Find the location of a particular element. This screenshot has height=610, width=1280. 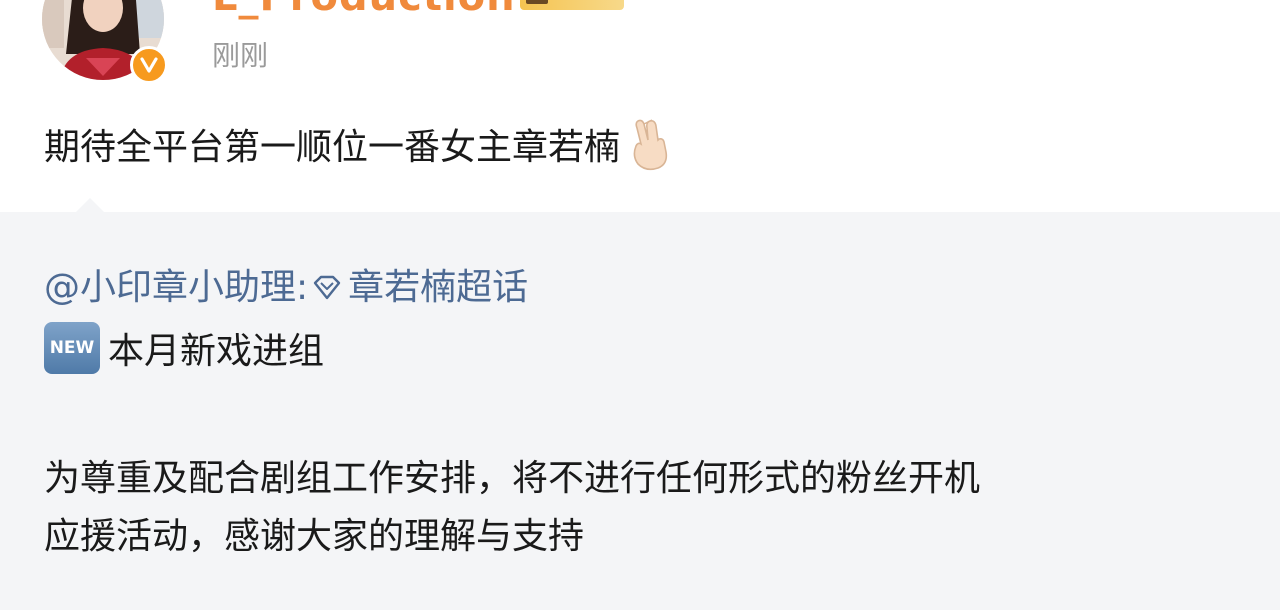

verified-badge-icon is located at coordinates (149, 65).